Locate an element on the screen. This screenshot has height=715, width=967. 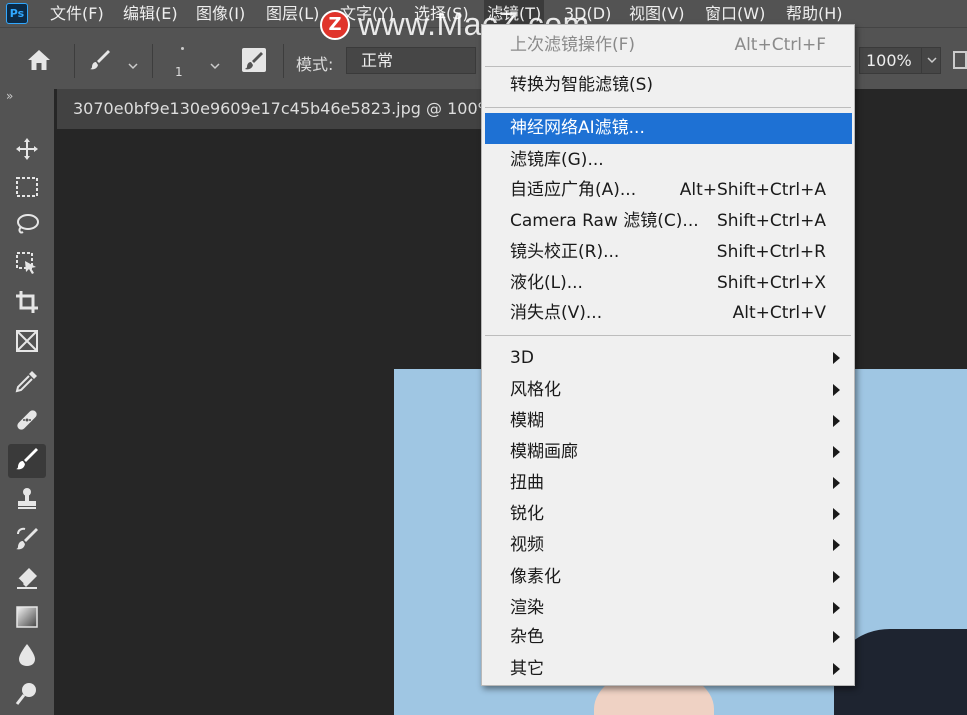
submenu-distort: 扭曲 is located at coordinates (668, 483).